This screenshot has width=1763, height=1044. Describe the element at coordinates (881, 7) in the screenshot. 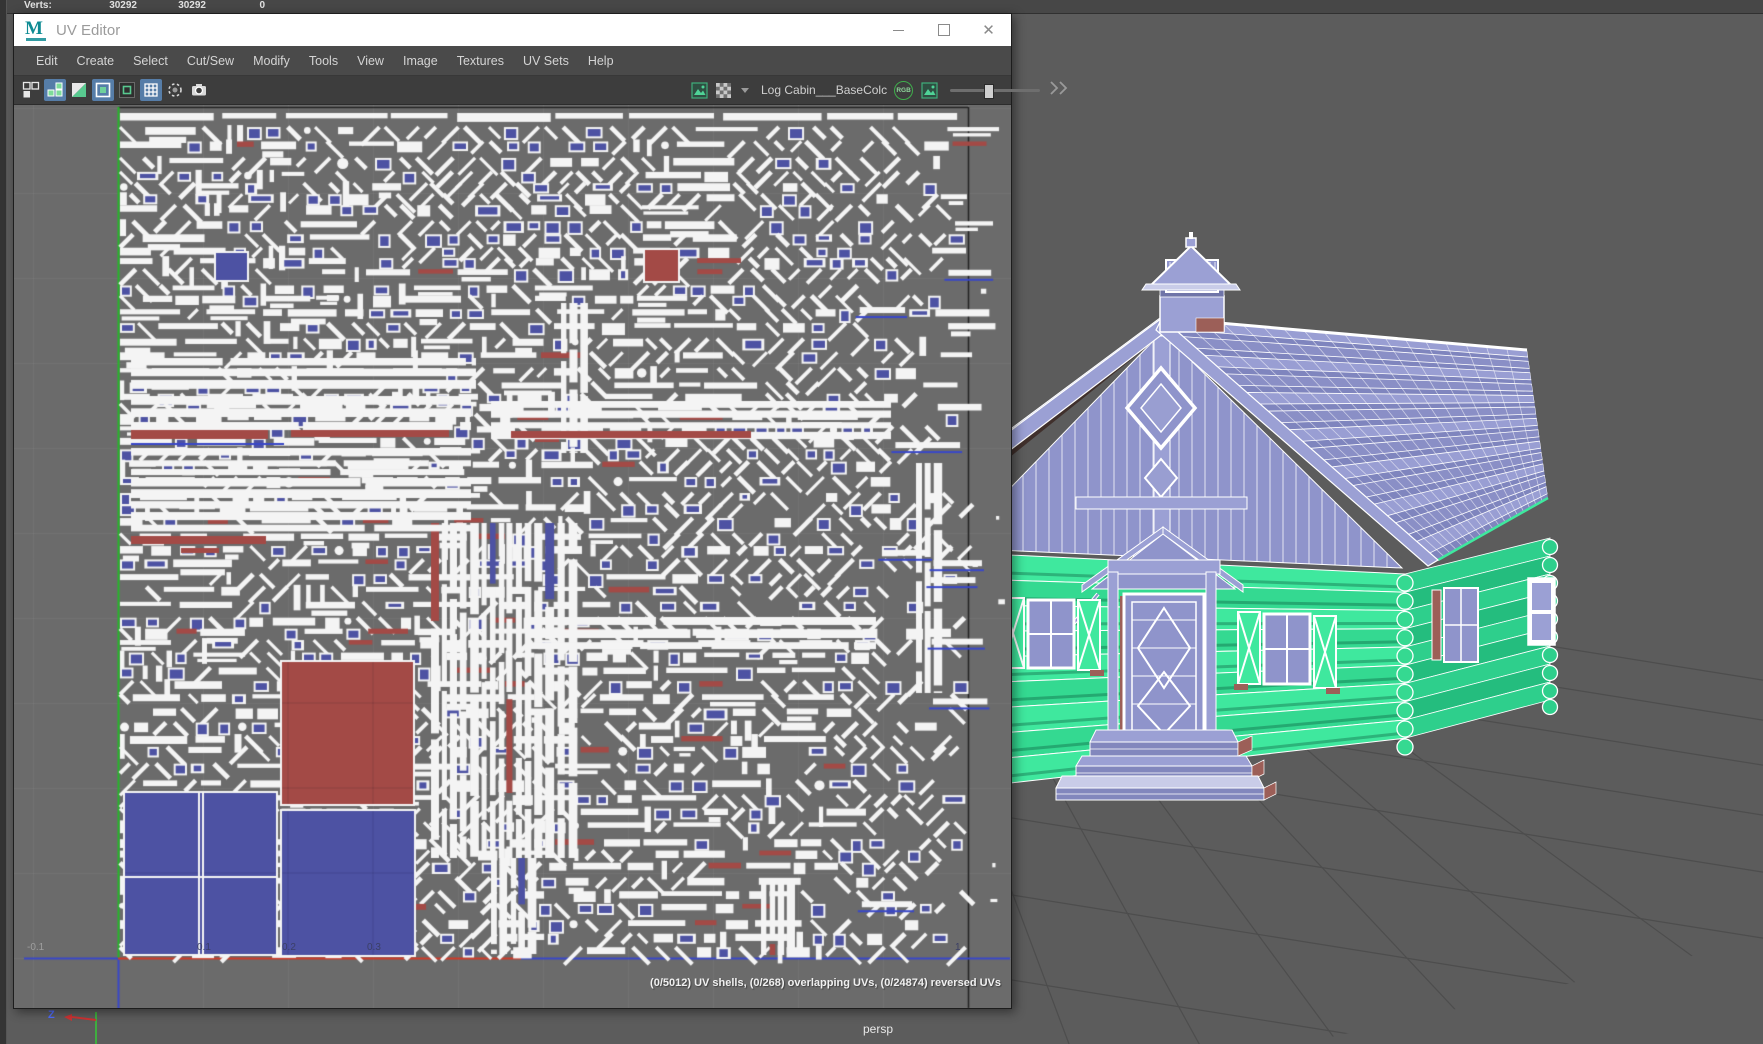

I see `poly-count-hud: Verts: 30292 30292 0` at that location.